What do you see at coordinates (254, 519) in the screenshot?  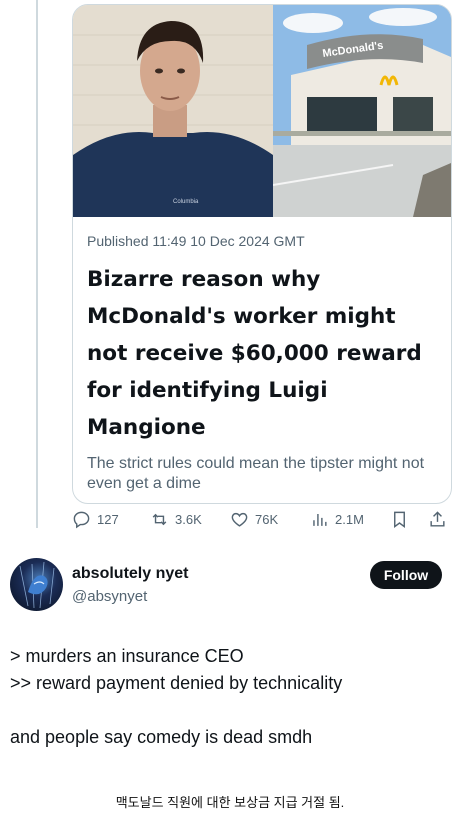 I see `like-button: 76K` at bounding box center [254, 519].